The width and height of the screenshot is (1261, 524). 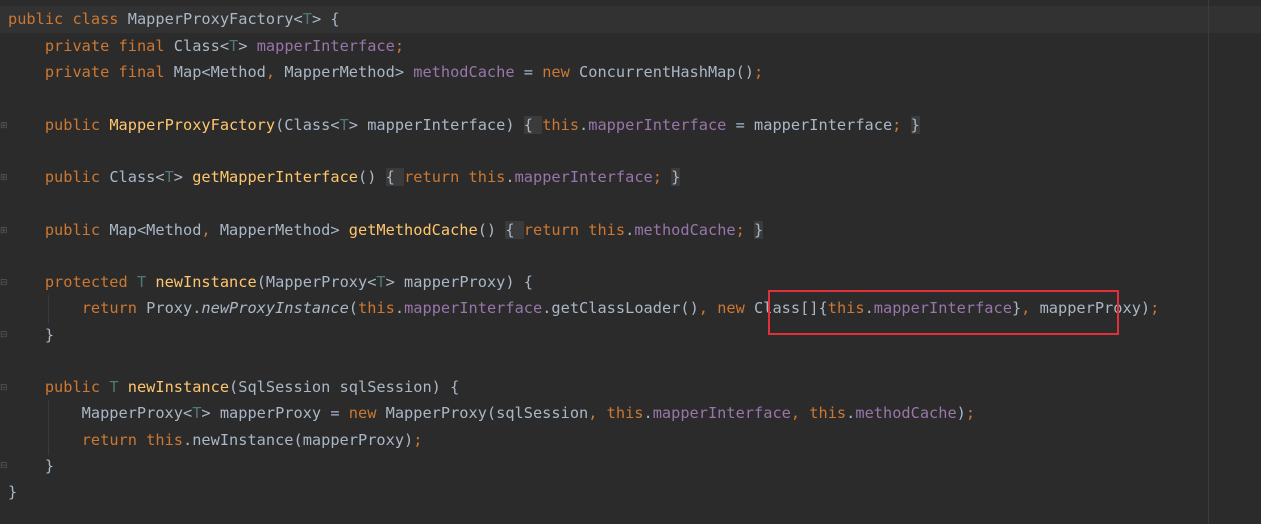 I want to click on code-token: MapperMethod>, so click(x=349, y=72).